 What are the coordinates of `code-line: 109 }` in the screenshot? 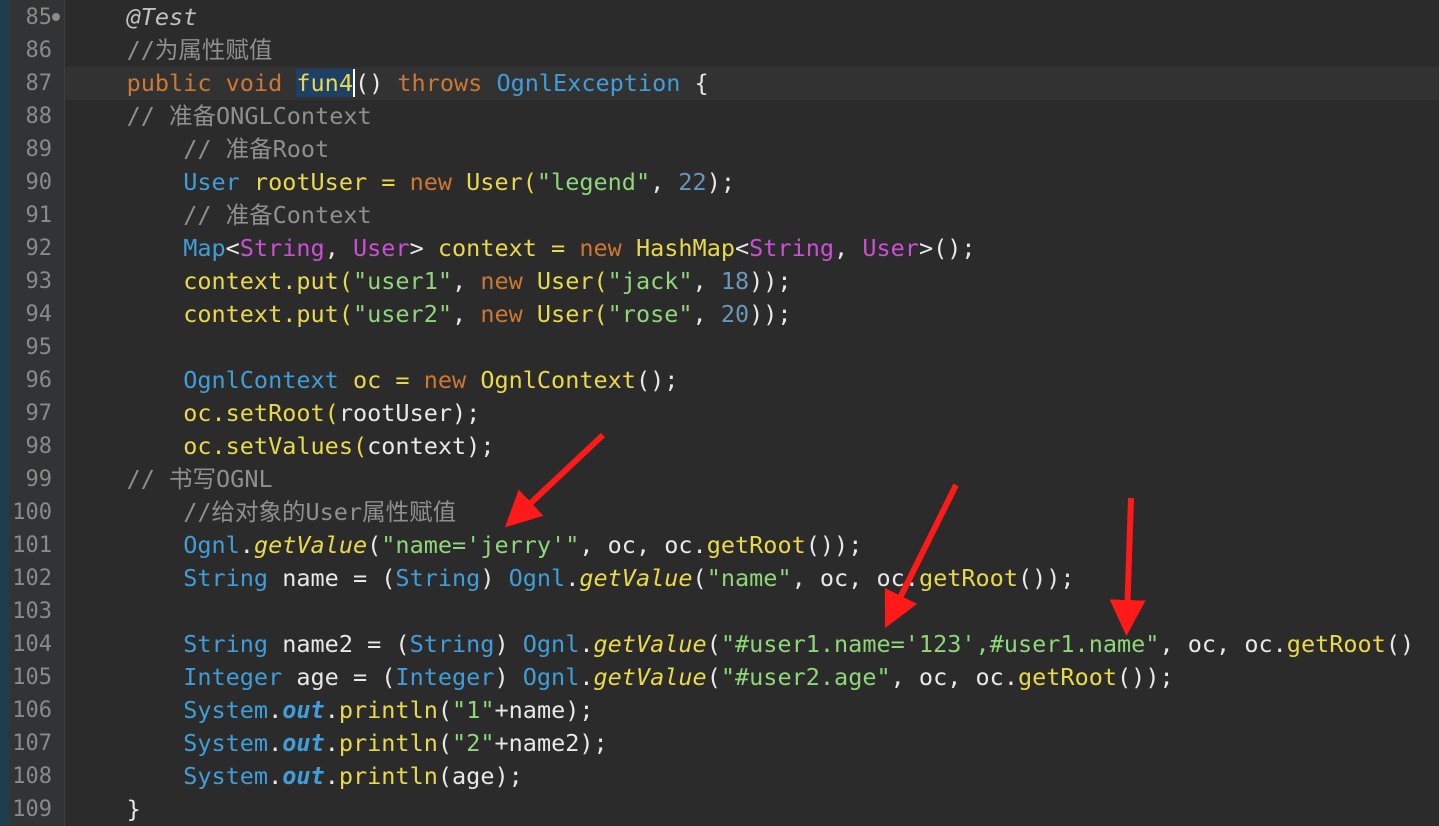 It's located at (719, 809).